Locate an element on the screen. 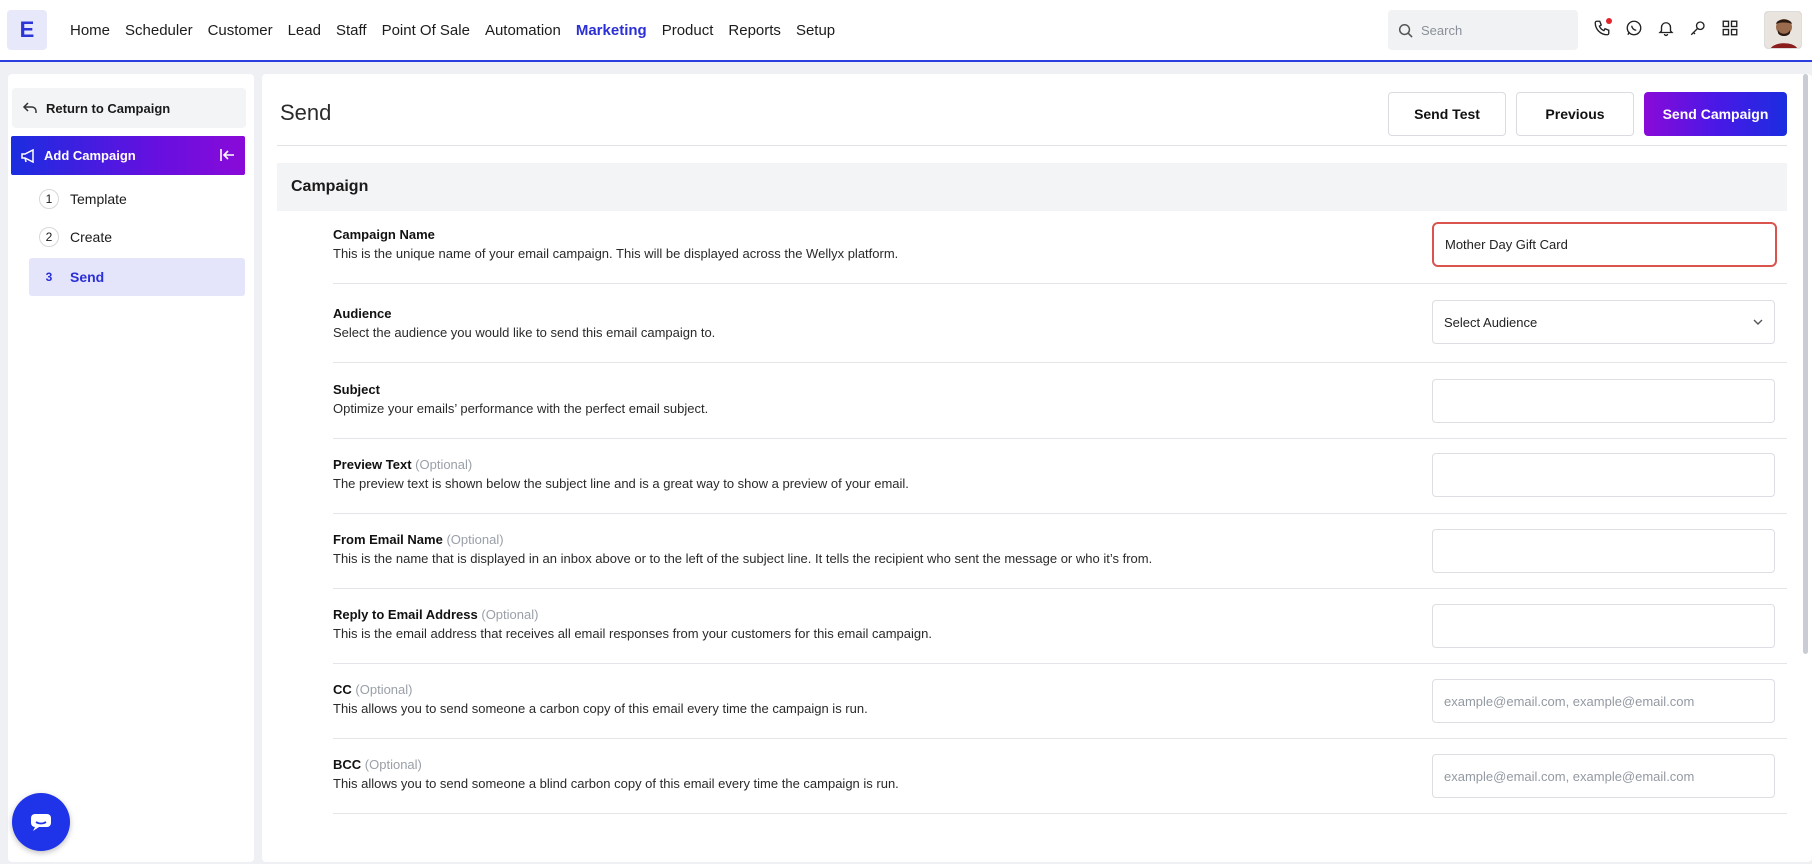 Image resolution: width=1812 pixels, height=864 pixels. scrollbar is located at coordinates (1805, 364).